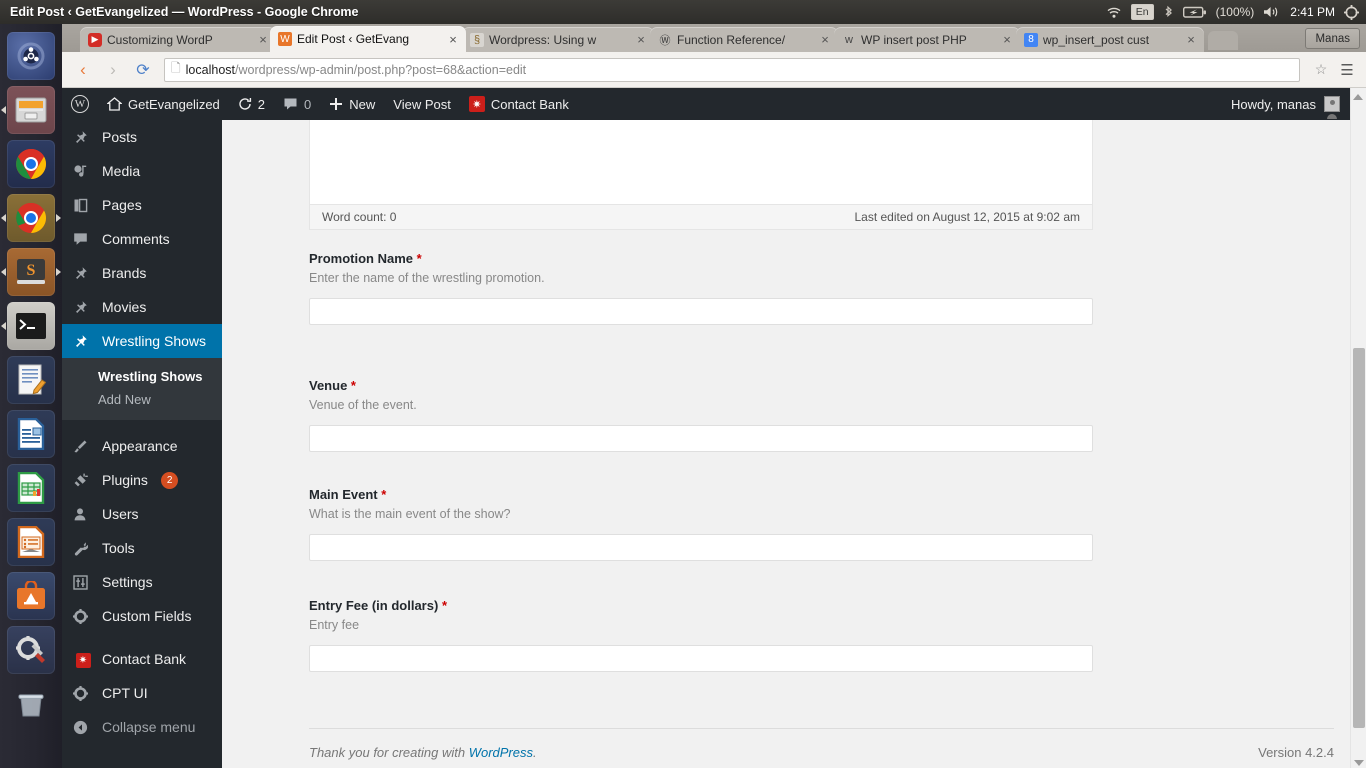  I want to click on sidebar-item-settings: Settings, so click(142, 582).